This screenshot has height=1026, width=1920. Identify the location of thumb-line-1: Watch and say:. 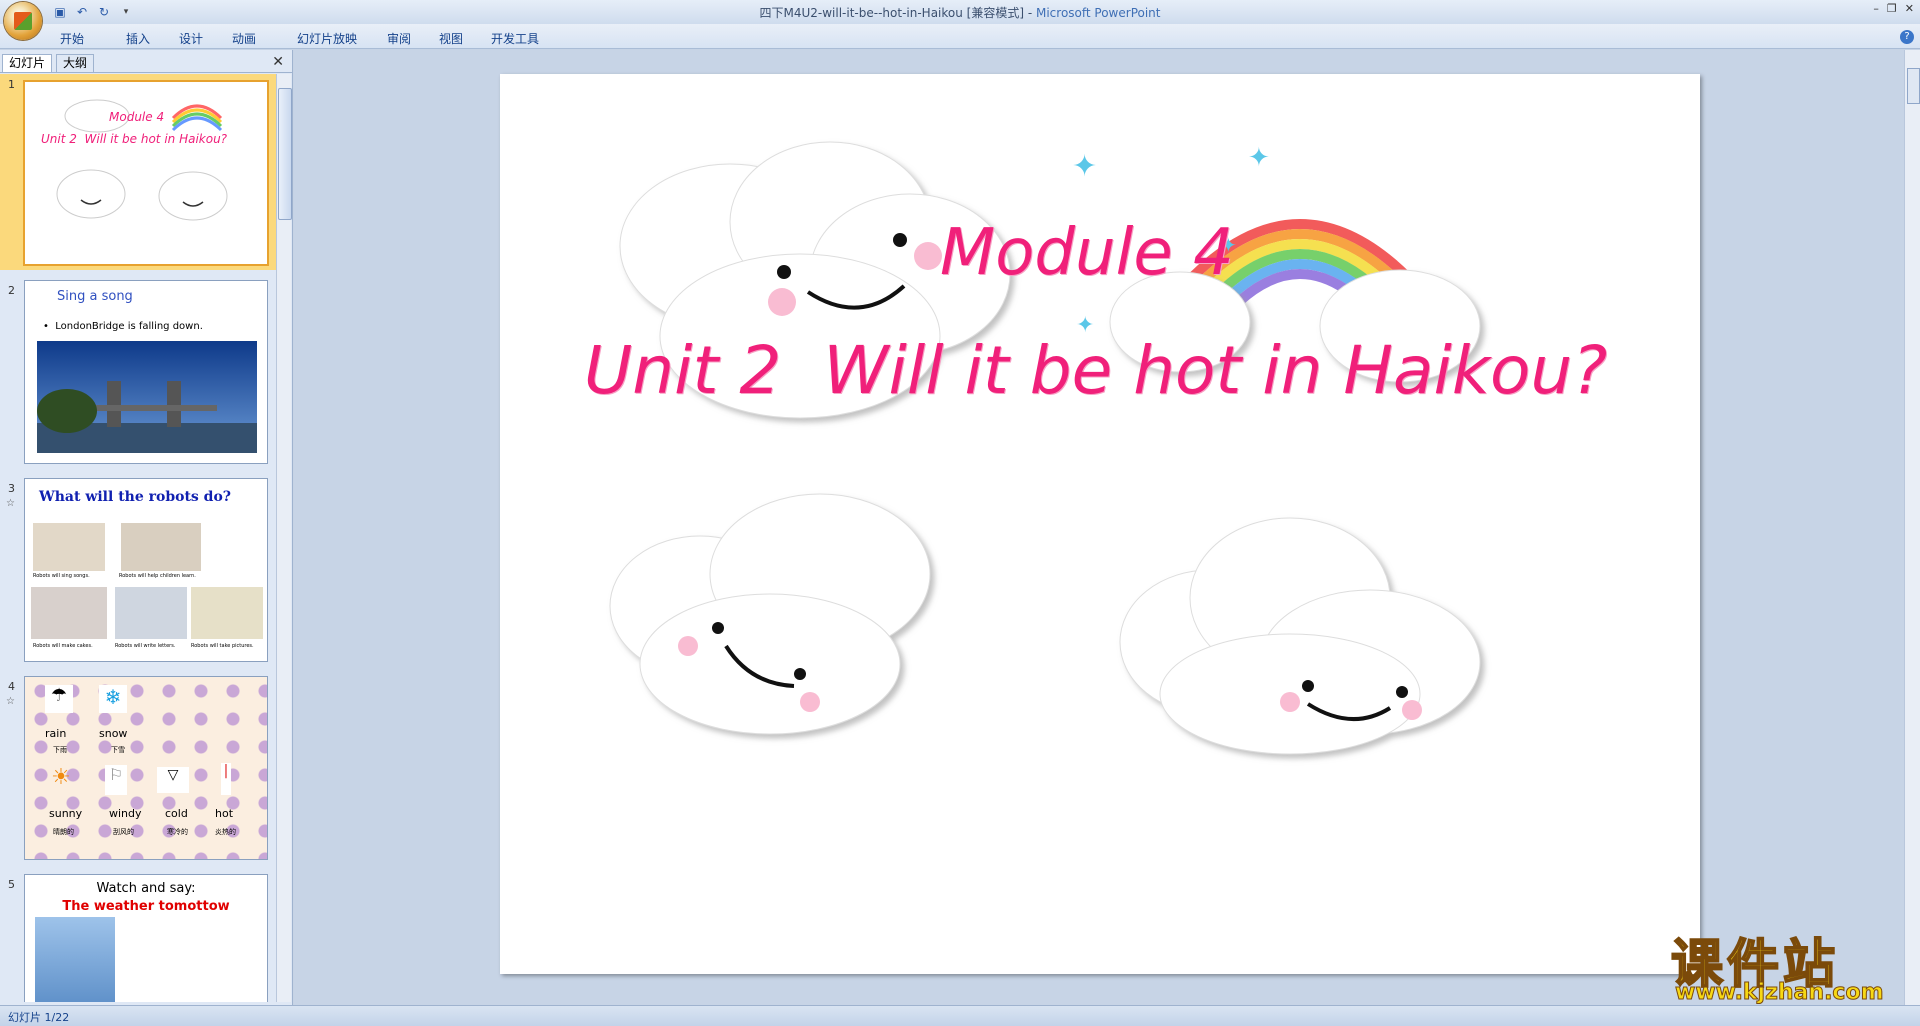
(146, 888).